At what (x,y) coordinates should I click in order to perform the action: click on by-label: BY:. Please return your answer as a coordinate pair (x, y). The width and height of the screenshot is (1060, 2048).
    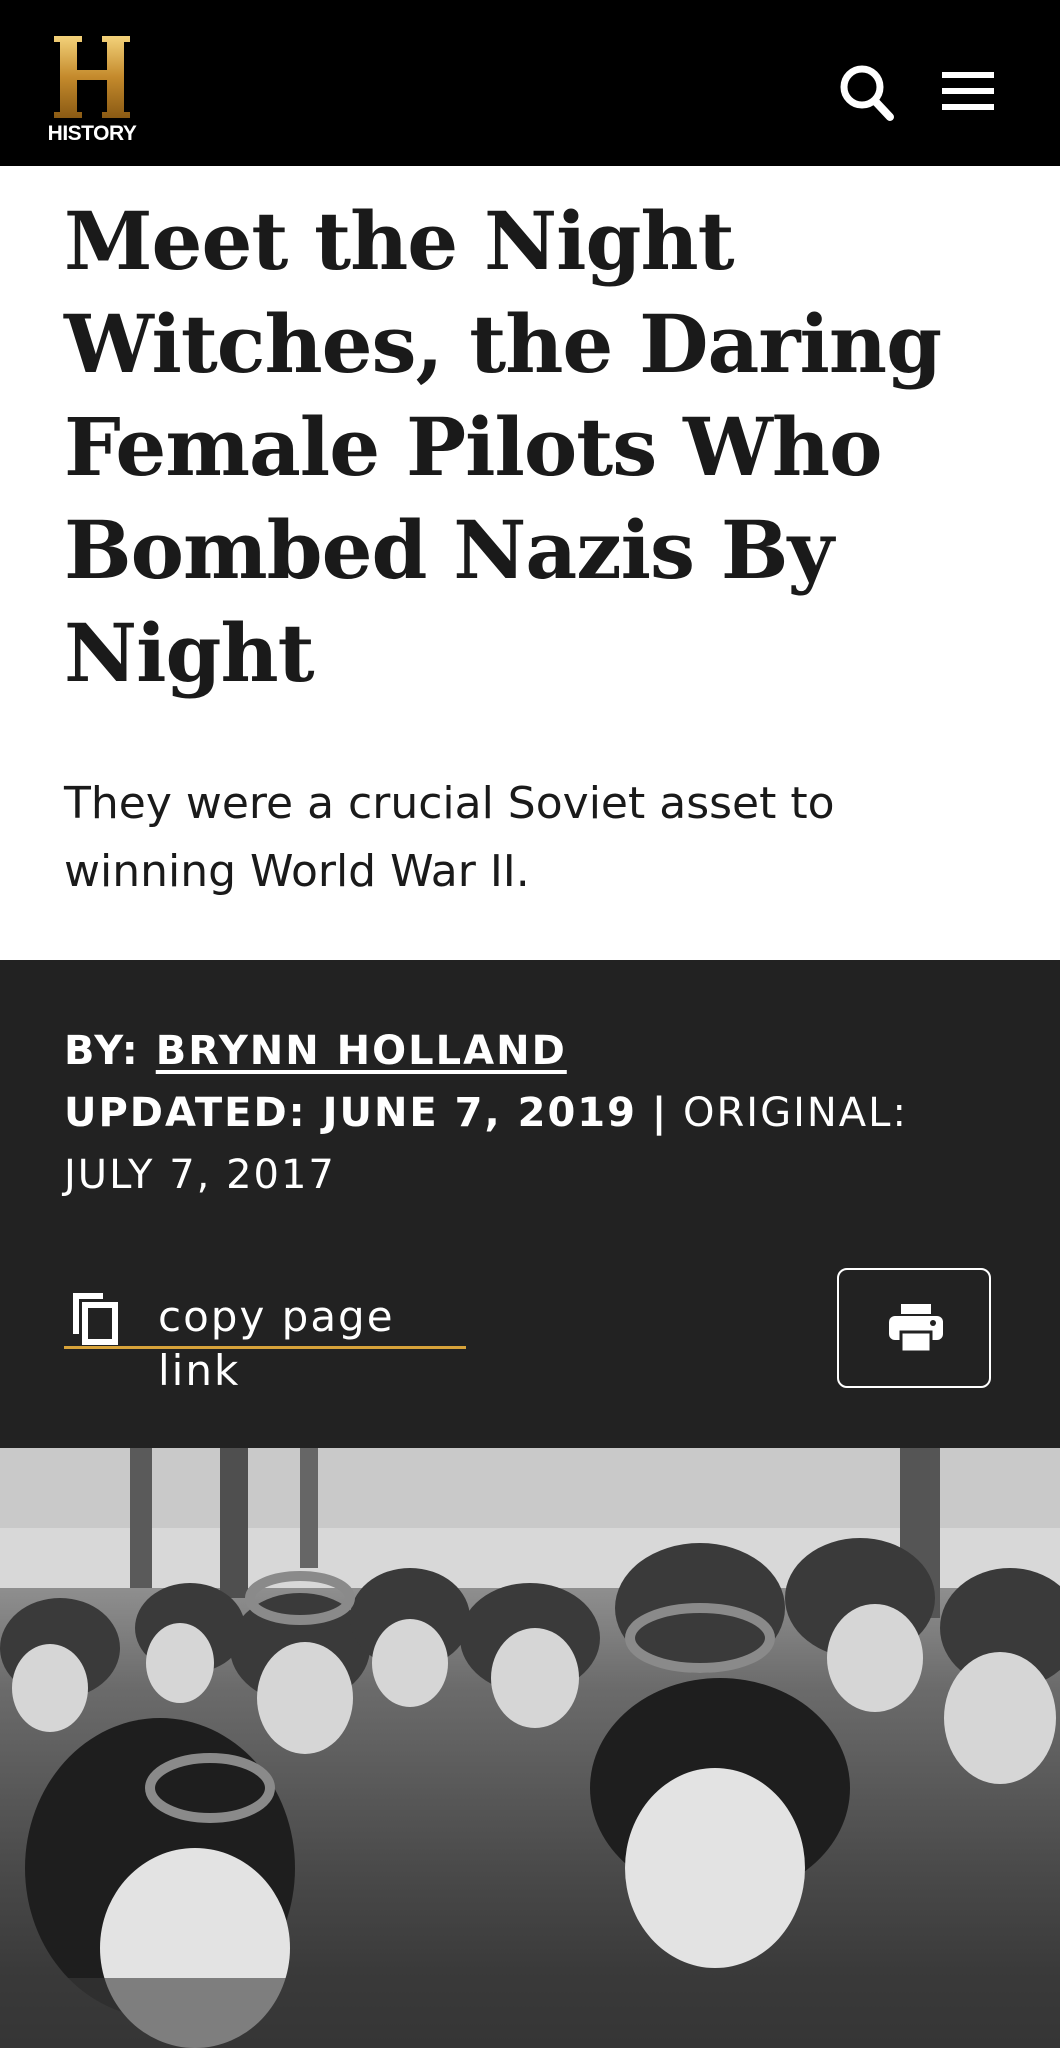
    Looking at the image, I should click on (102, 1051).